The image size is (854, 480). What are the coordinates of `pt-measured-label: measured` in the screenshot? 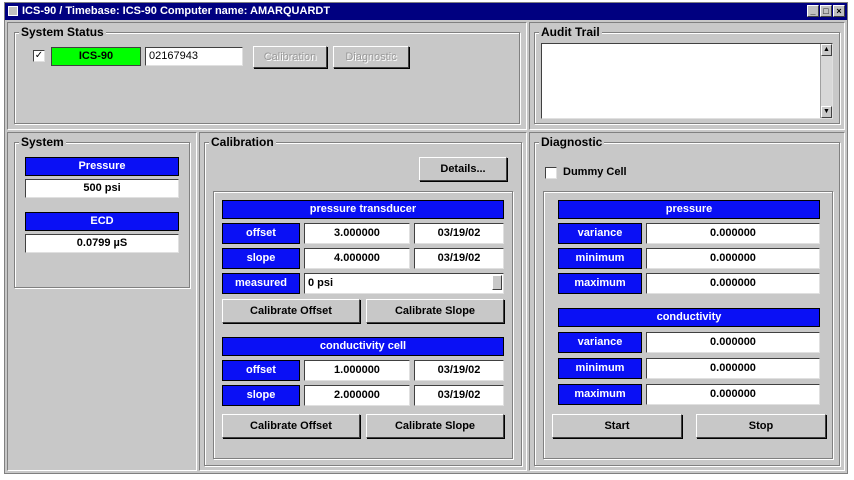 It's located at (261, 283).